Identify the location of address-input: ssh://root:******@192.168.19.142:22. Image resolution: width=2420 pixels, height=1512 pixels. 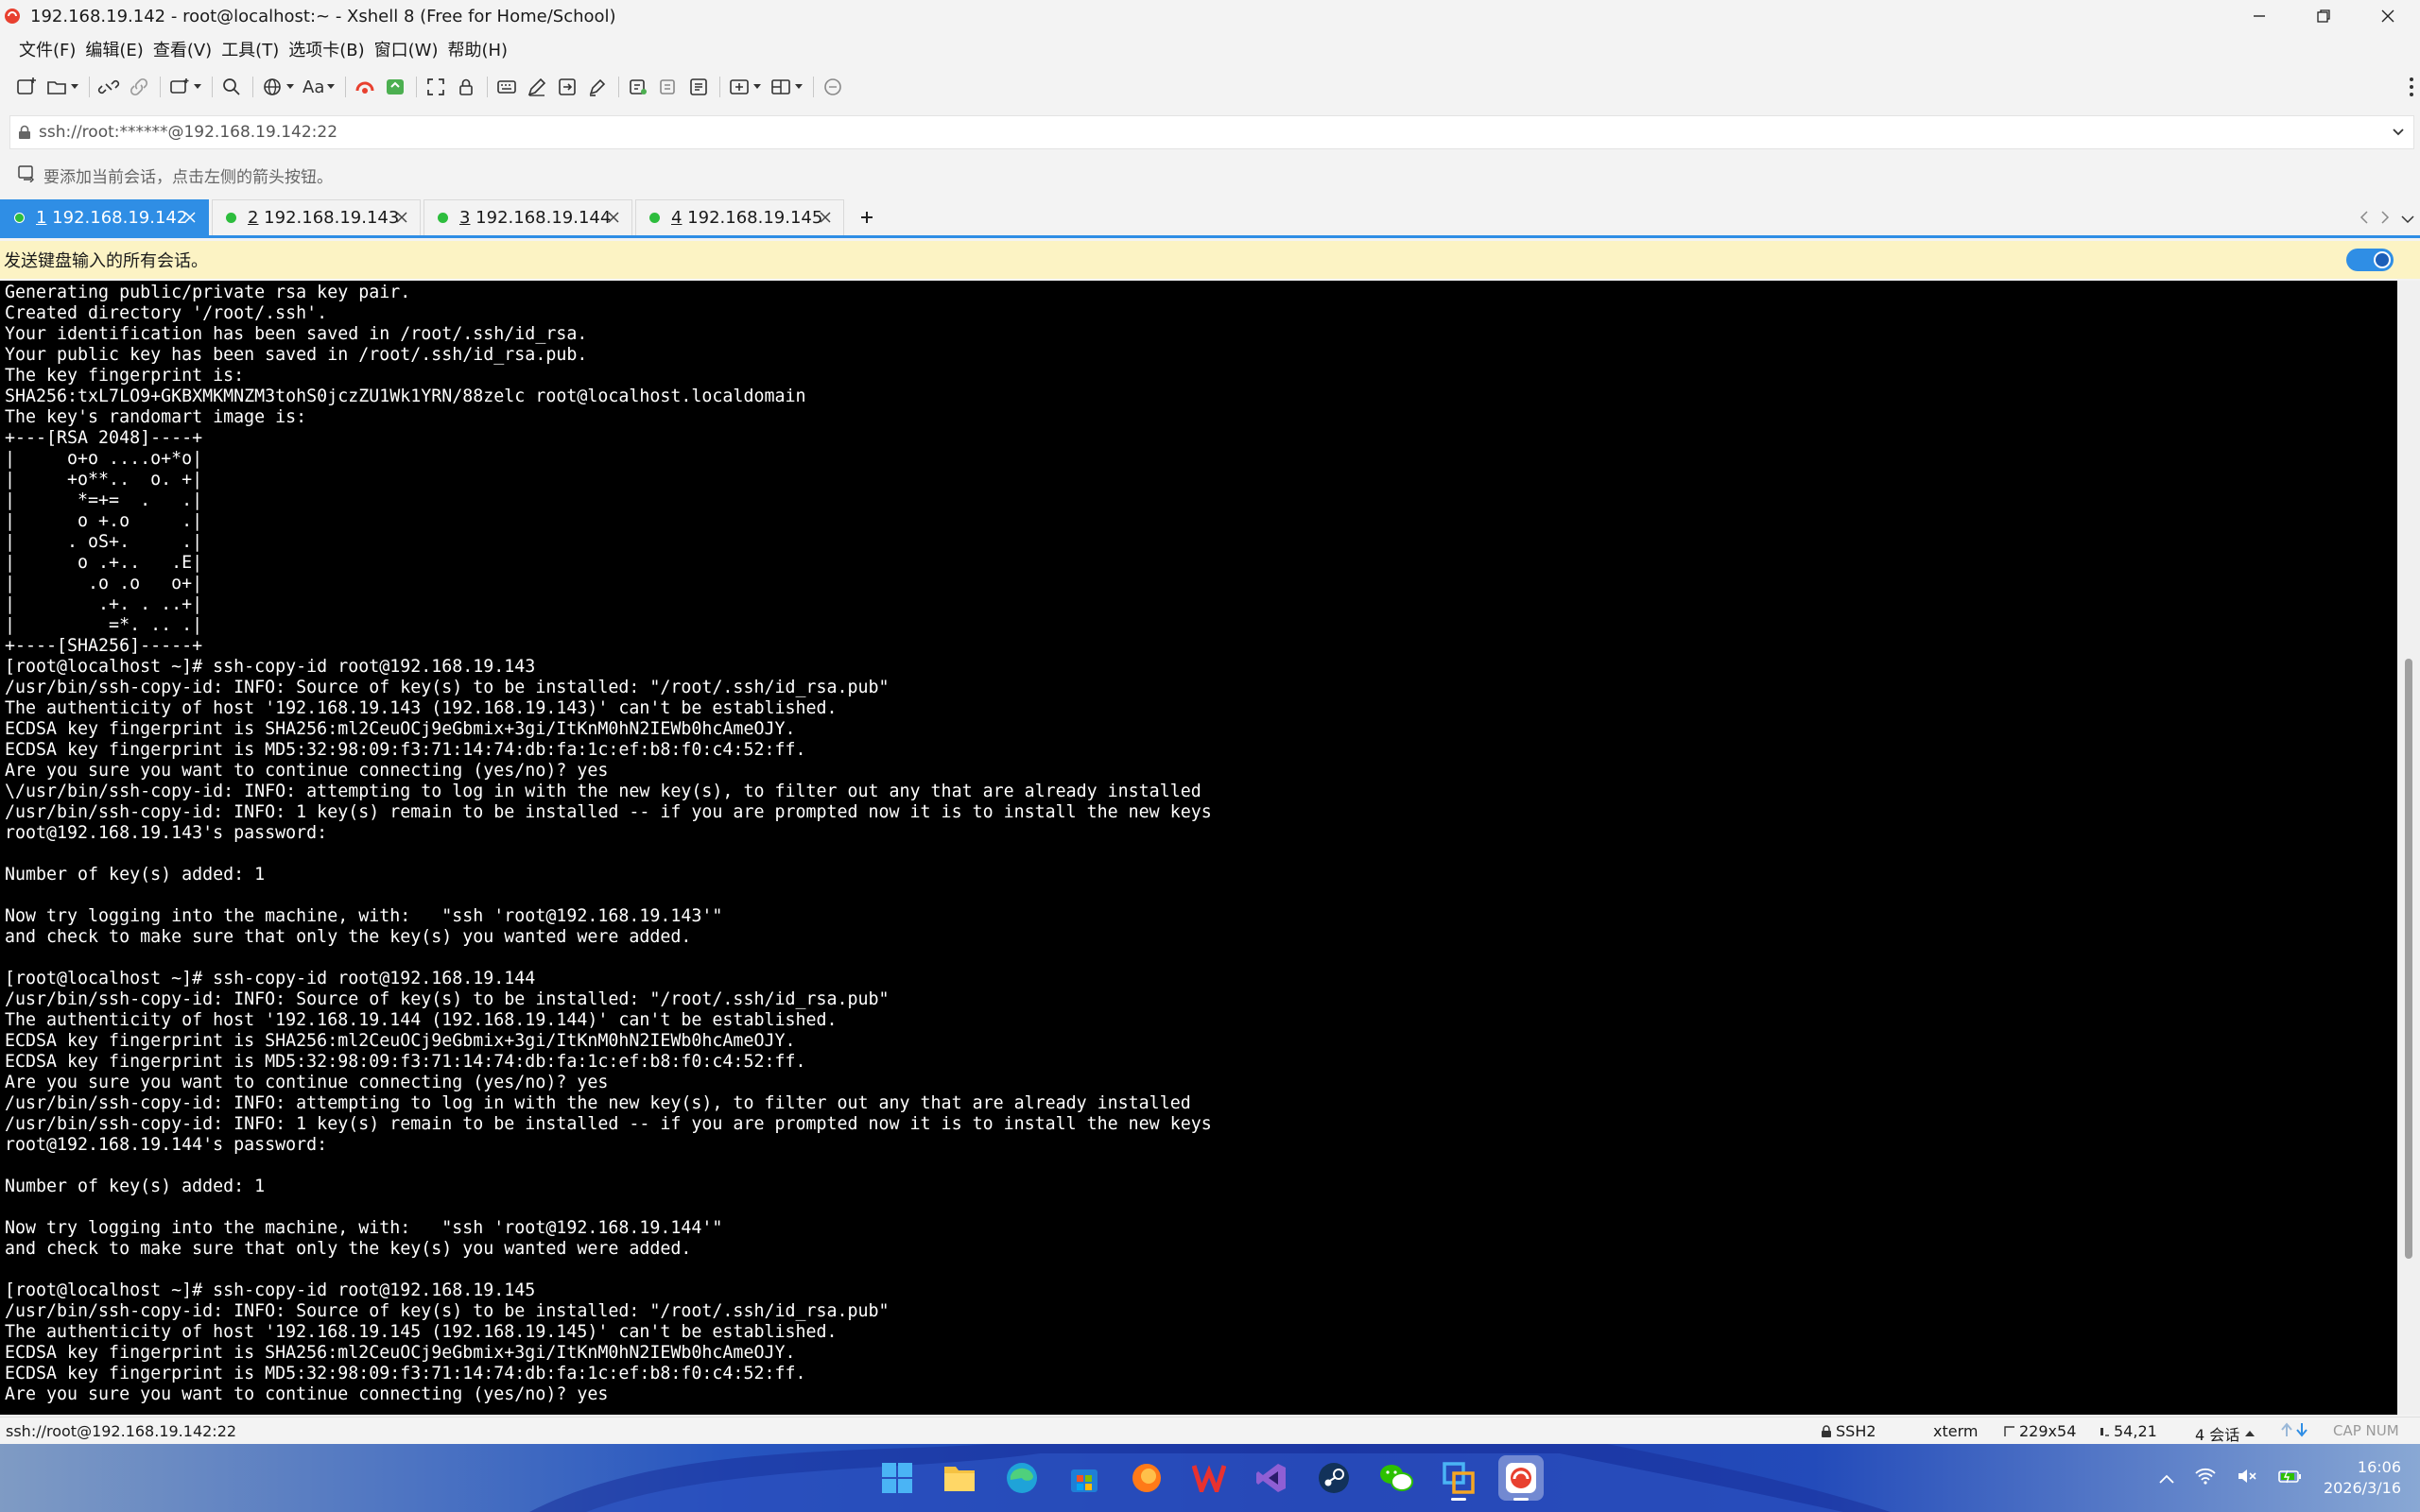
(1211, 132).